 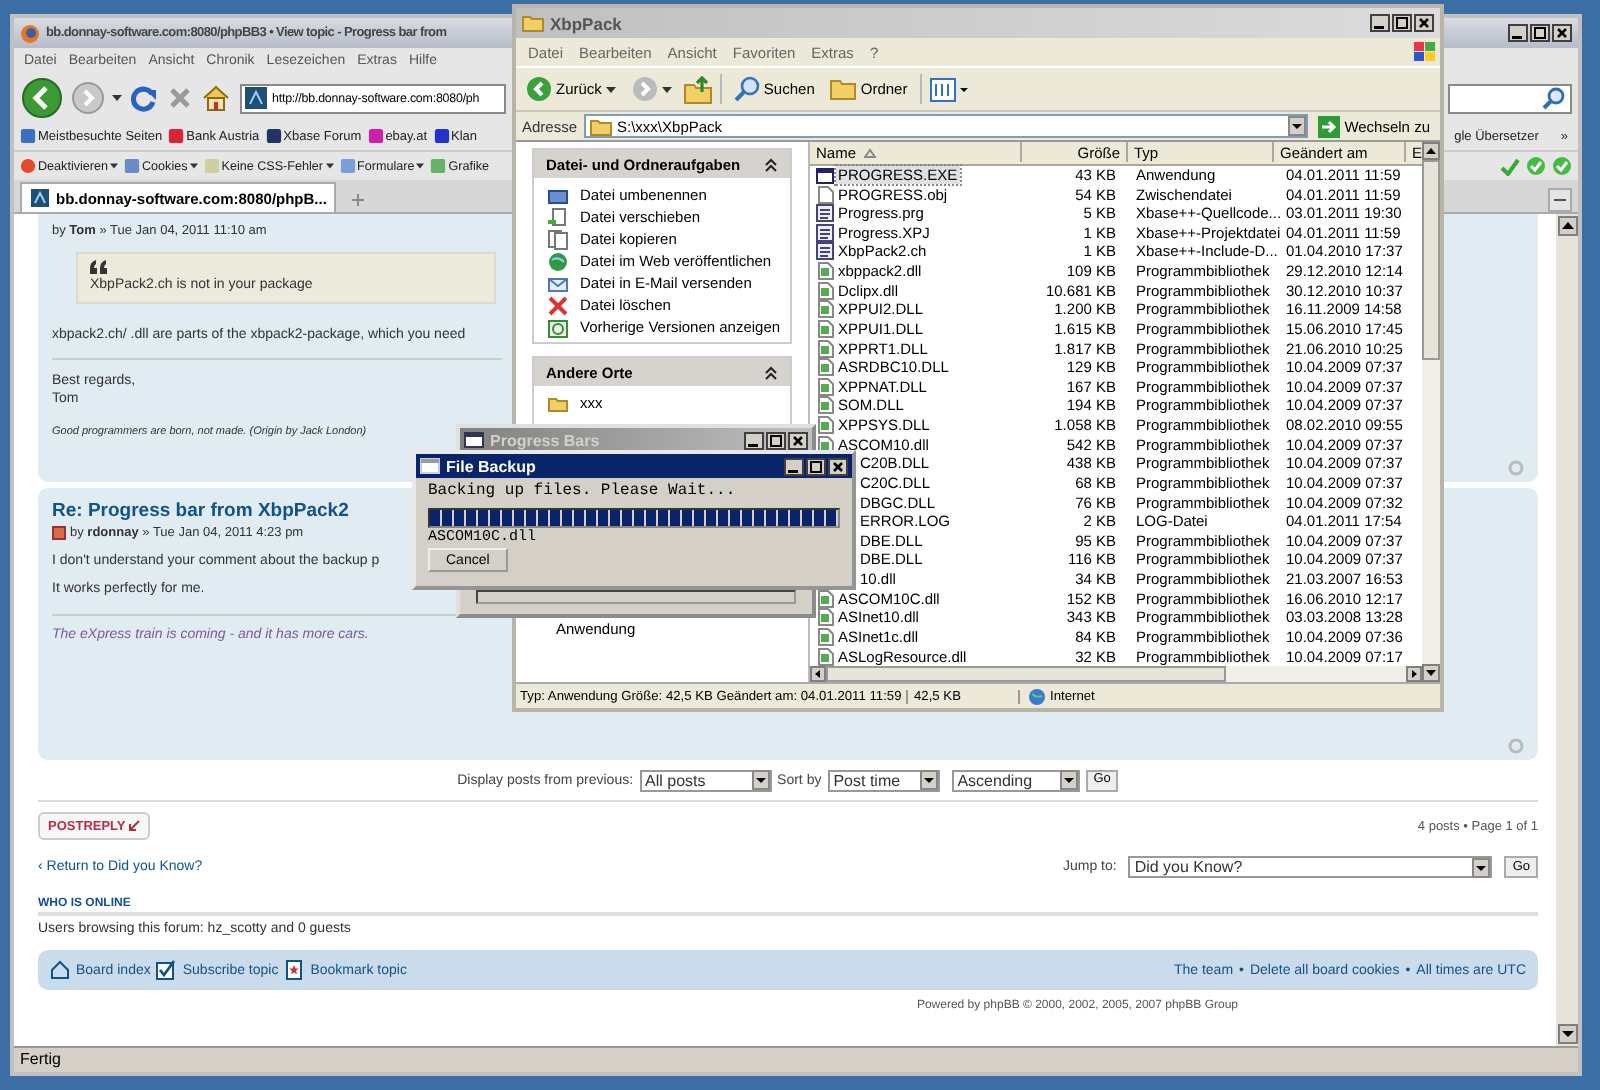 I want to click on tab-list-button, so click(x=1560, y=200).